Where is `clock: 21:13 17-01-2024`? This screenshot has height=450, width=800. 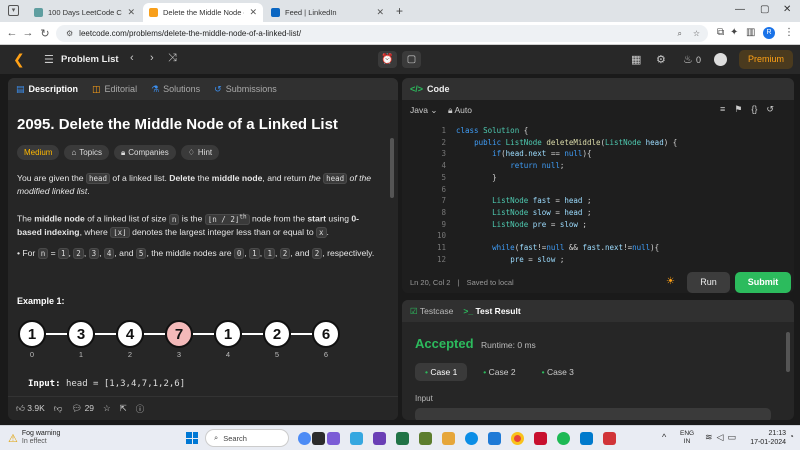 clock: 21:13 17-01-2024 is located at coordinates (767, 438).